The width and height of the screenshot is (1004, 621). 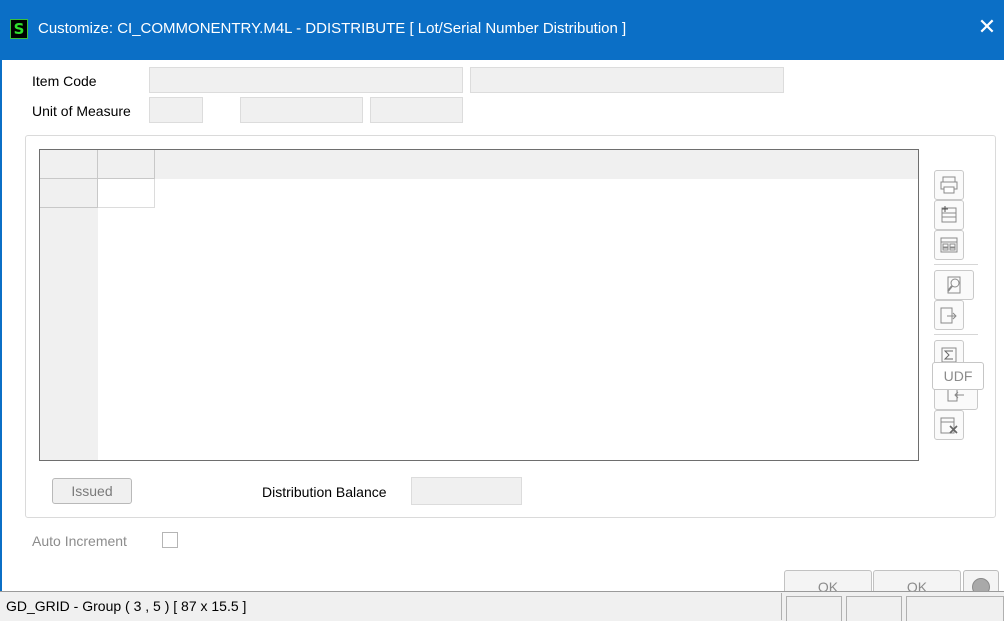 What do you see at coordinates (19, 29) in the screenshot?
I see `app-logo-icon: S` at bounding box center [19, 29].